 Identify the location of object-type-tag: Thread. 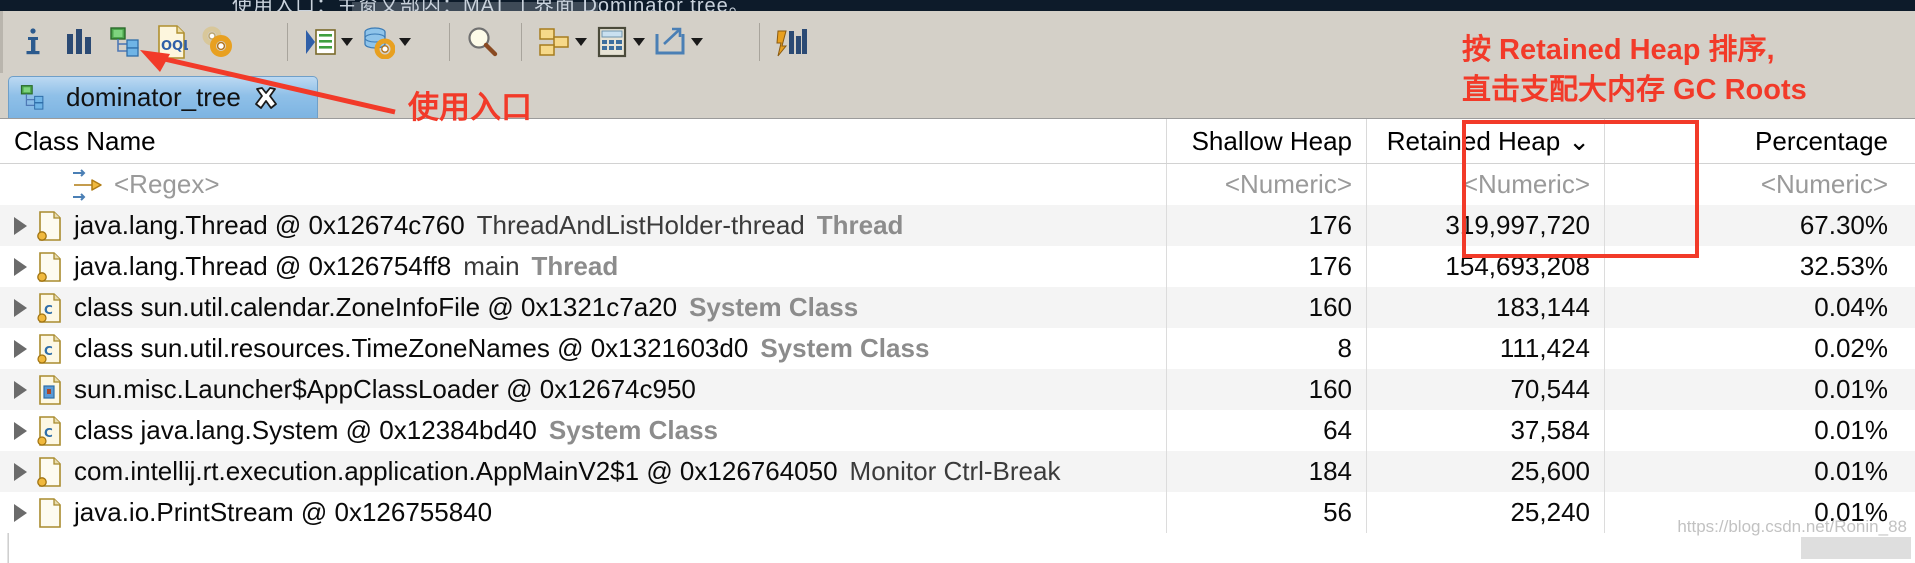
(860, 225).